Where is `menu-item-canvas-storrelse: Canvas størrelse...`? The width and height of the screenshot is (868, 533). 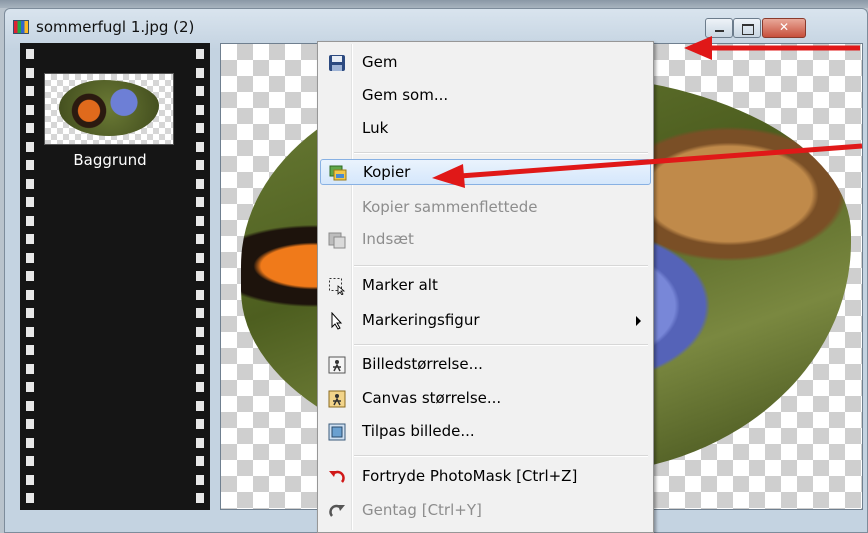 menu-item-canvas-storrelse: Canvas størrelse... is located at coordinates (485, 399).